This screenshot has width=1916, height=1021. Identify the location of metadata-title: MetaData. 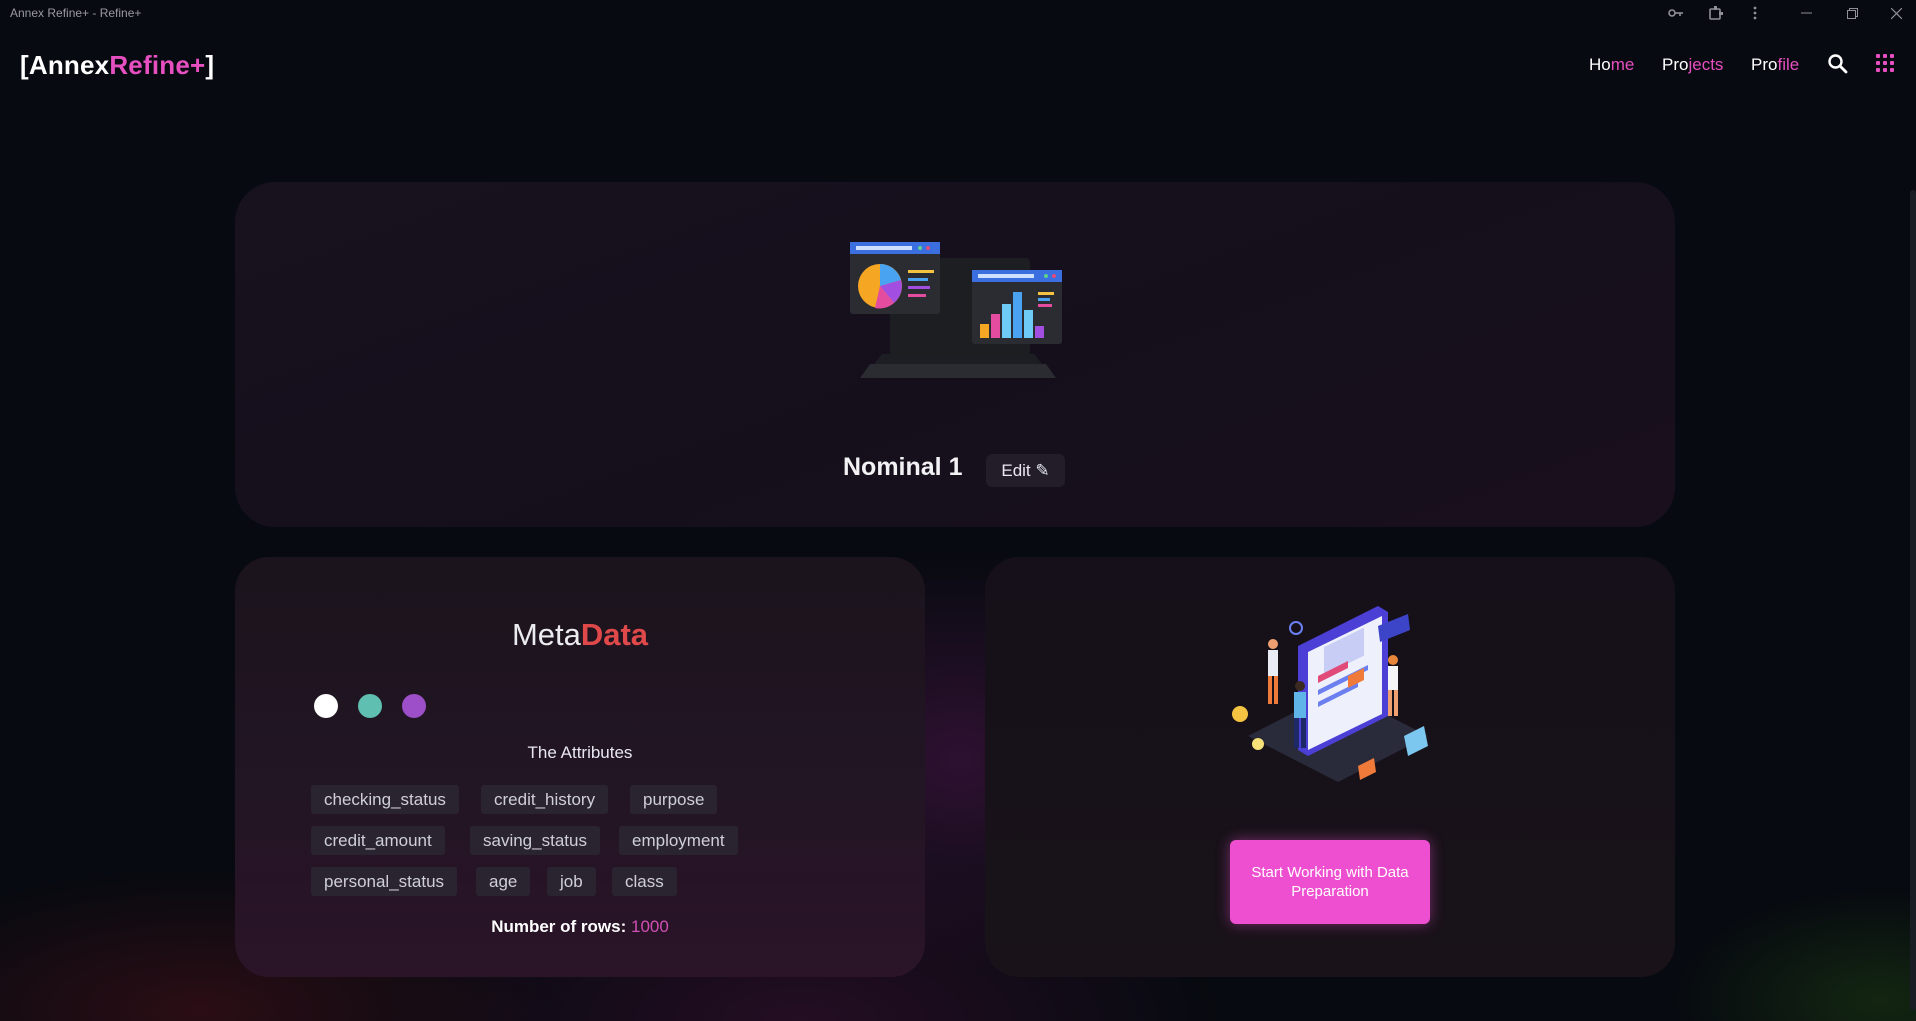
(580, 635).